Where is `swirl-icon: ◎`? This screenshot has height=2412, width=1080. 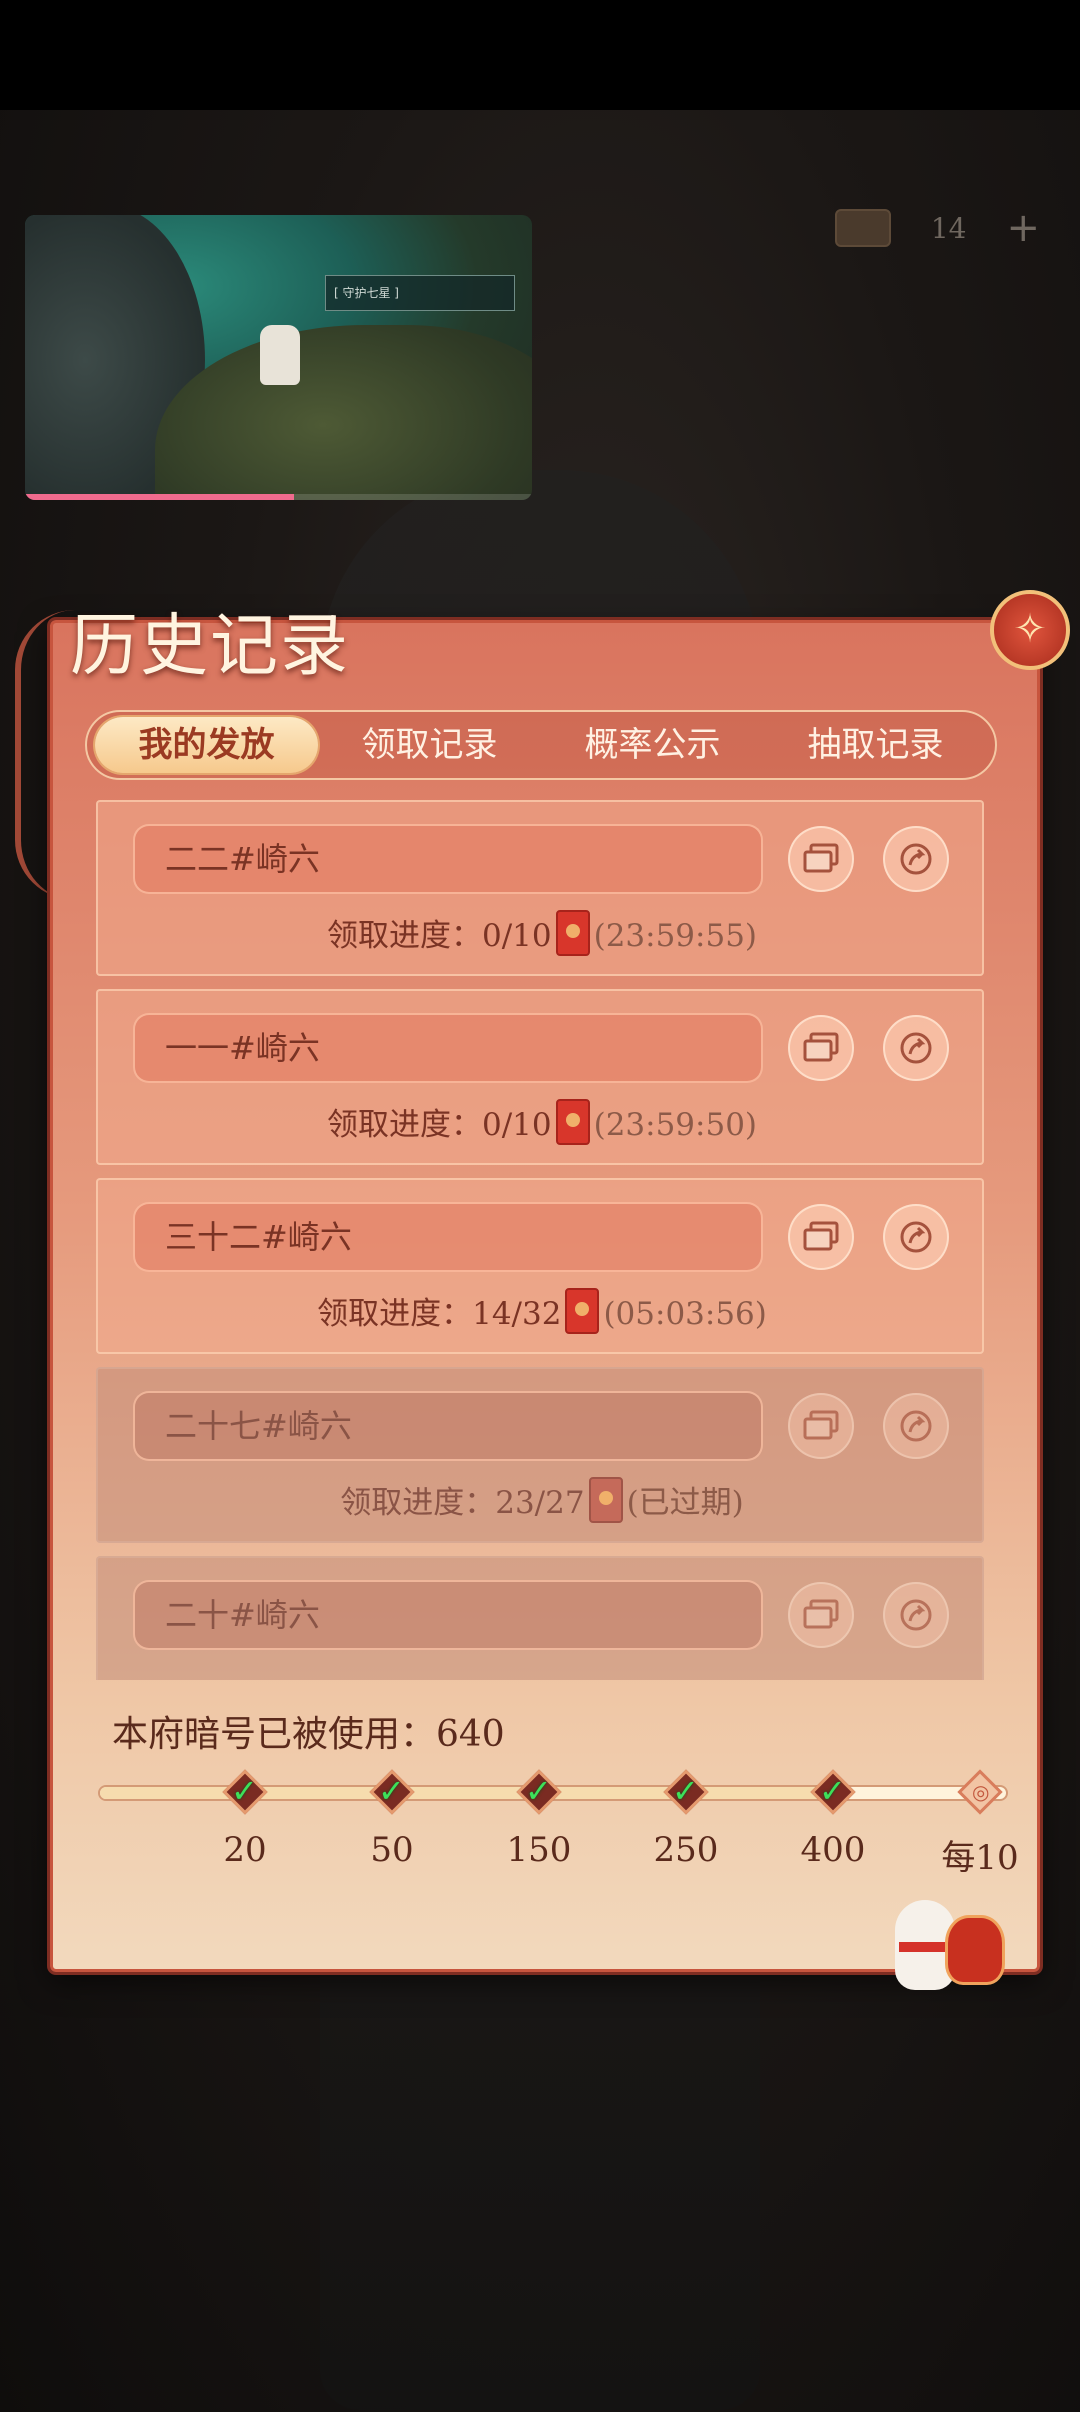
swirl-icon: ◎ is located at coordinates (981, 1792).